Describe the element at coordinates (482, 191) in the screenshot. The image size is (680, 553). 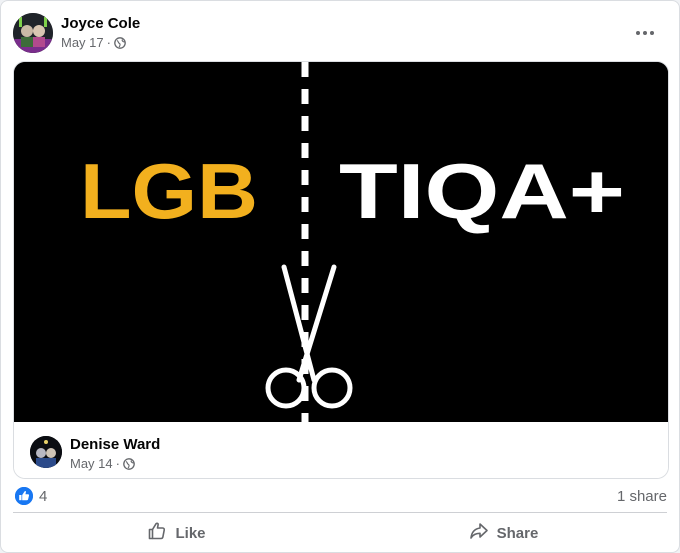
I see `right-image-text: TIQA+` at that location.